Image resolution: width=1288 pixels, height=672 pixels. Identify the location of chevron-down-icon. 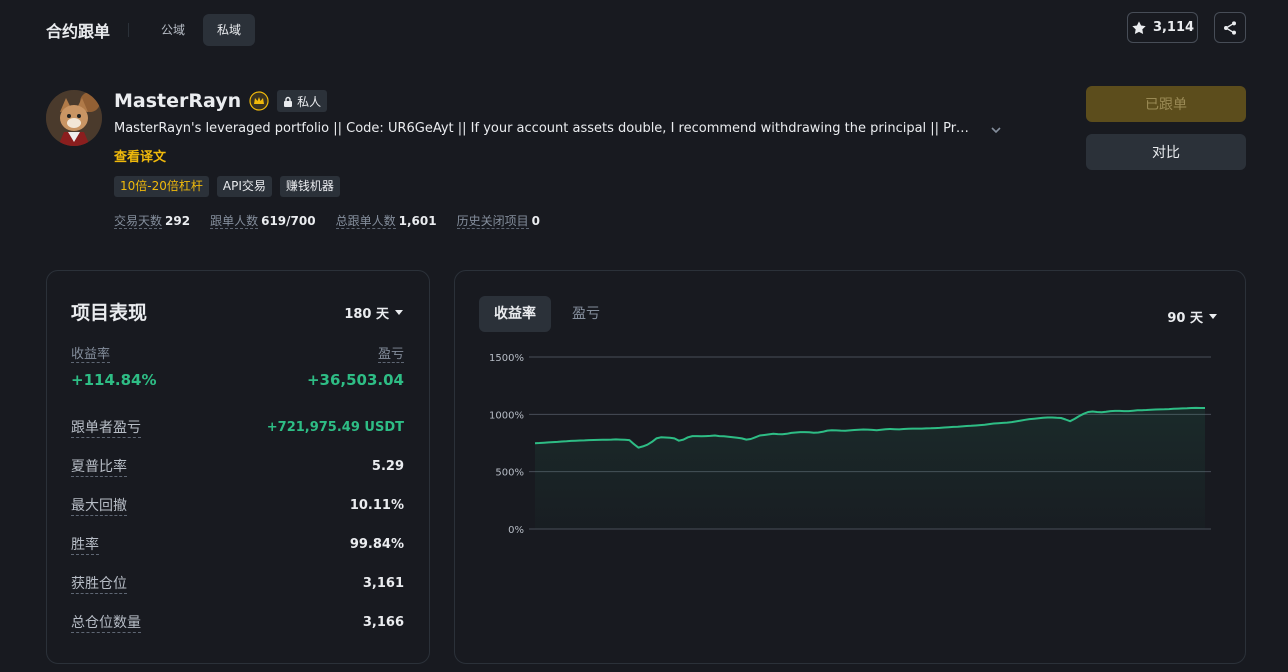
(996, 130).